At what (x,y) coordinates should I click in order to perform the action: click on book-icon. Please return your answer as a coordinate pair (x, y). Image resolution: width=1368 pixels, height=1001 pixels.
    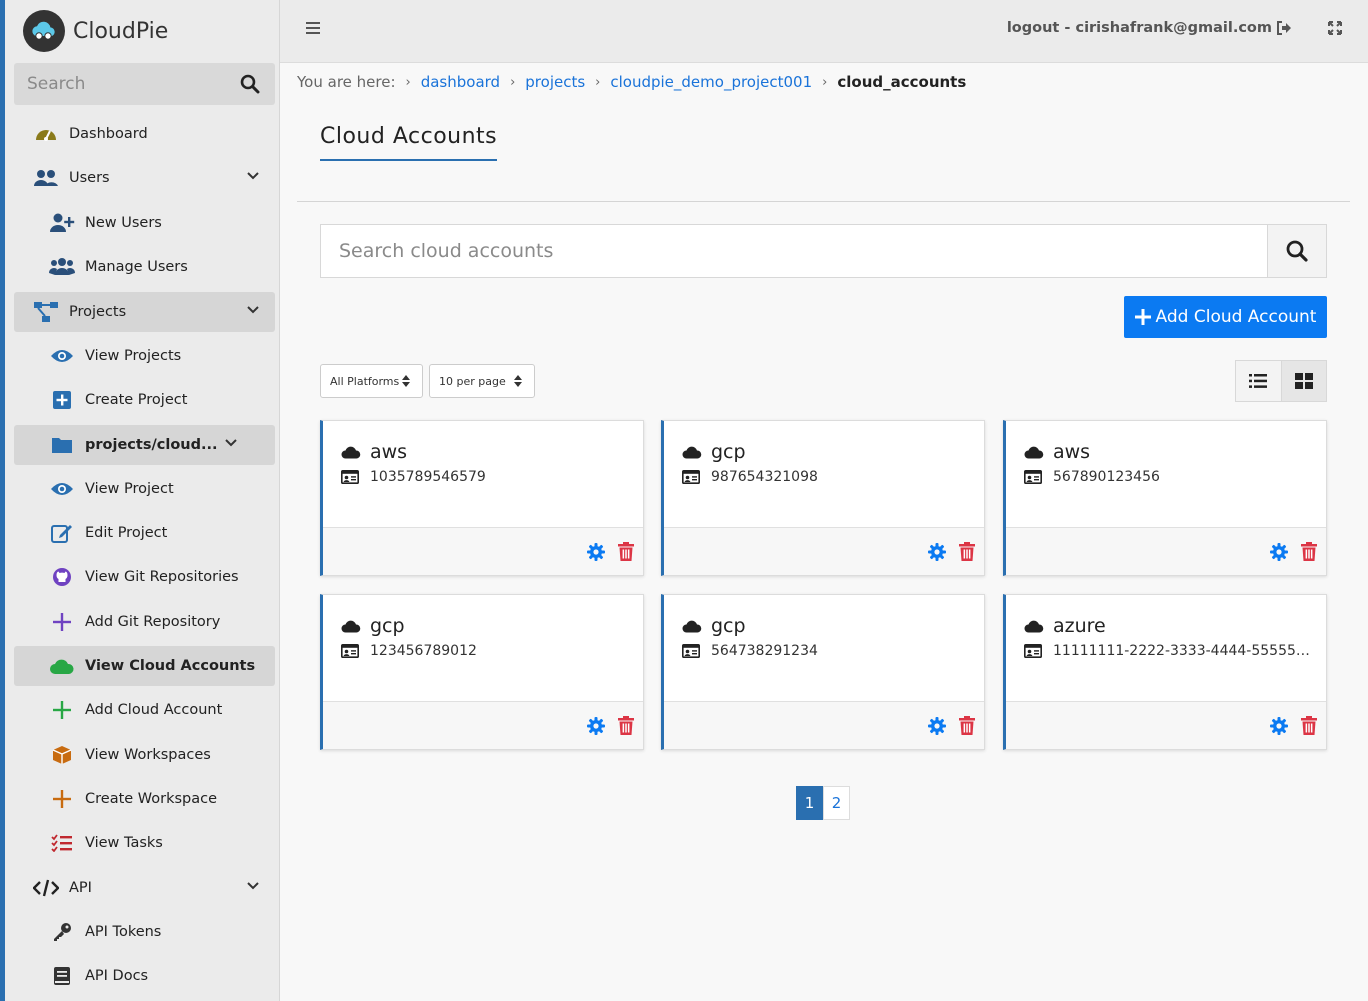
    Looking at the image, I should click on (62, 976).